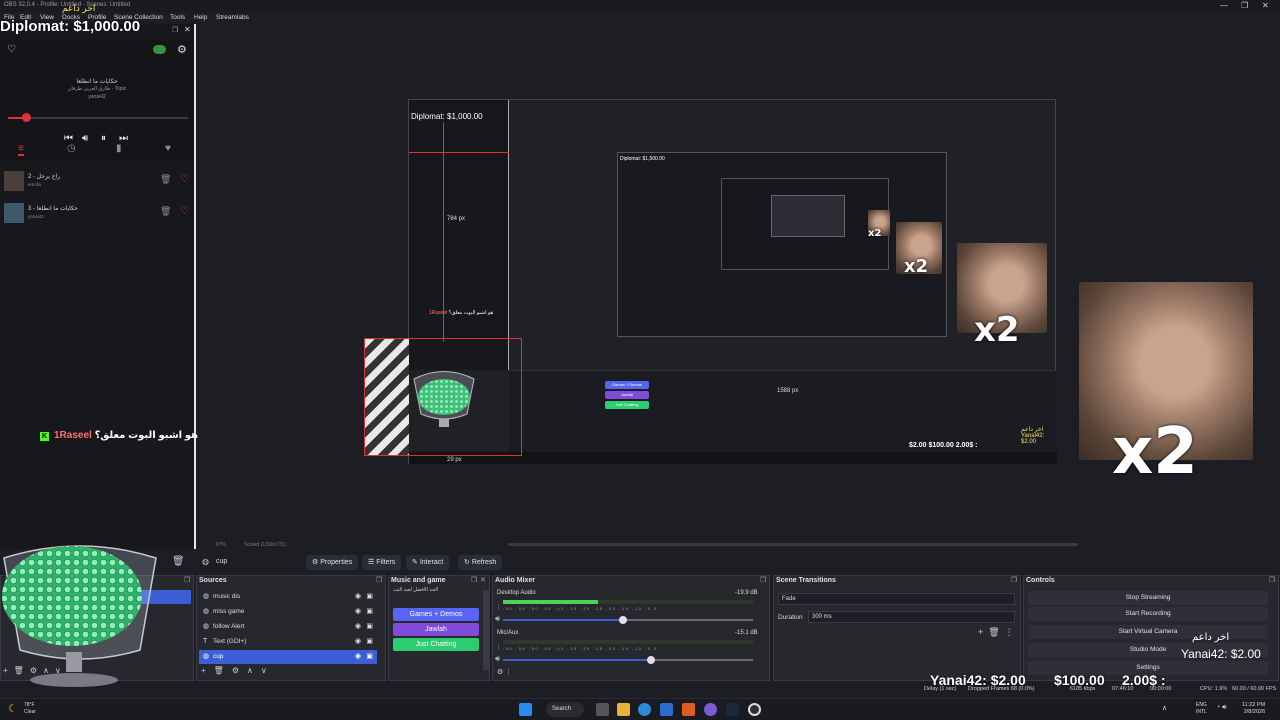 The height and width of the screenshot is (720, 1280). What do you see at coordinates (754, 709) in the screenshot?
I see `obs-icon` at bounding box center [754, 709].